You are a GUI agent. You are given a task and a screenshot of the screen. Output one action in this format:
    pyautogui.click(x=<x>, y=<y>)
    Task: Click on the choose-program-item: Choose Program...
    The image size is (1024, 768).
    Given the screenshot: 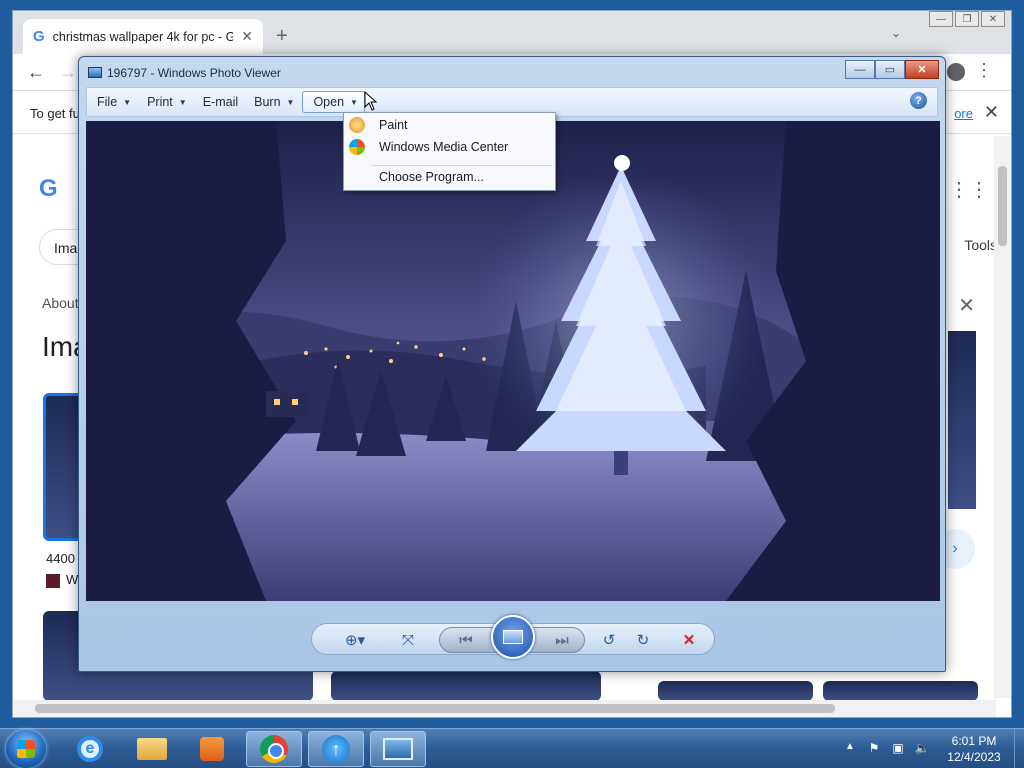 What is the action you would take?
    pyautogui.click(x=449, y=177)
    